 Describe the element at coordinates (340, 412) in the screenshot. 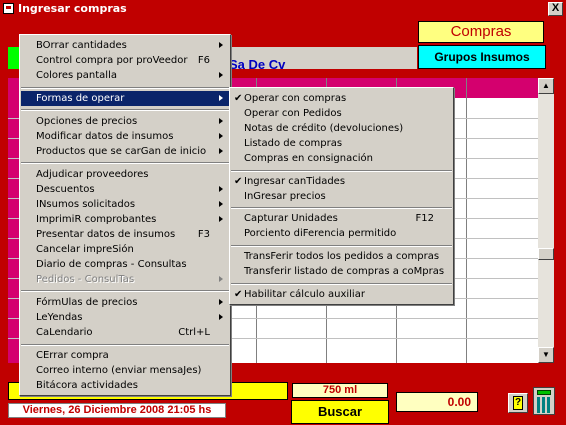

I see `buscar-button: Buscar` at that location.